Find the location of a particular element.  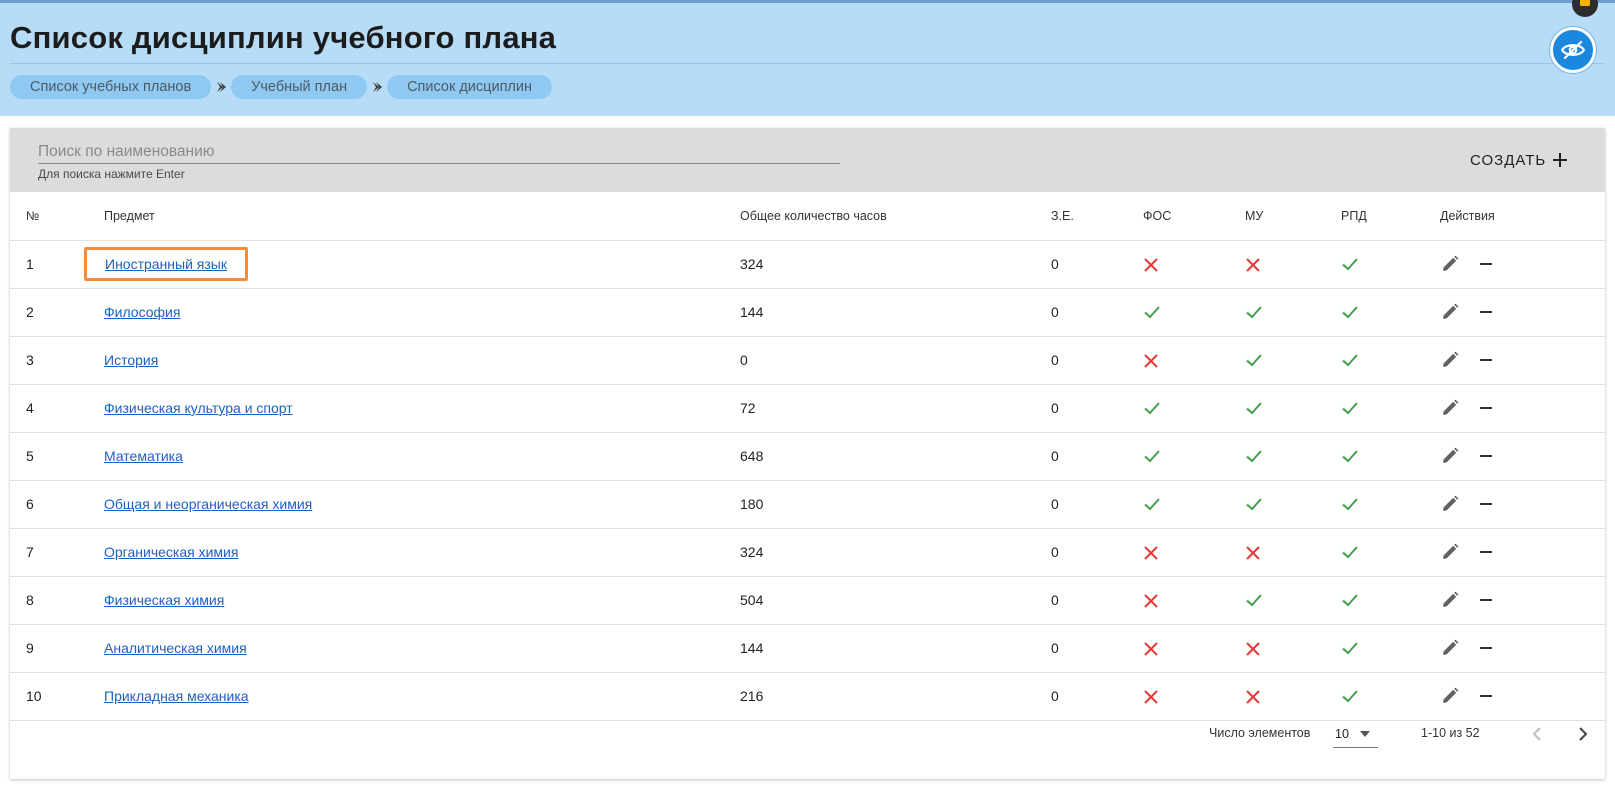

table-row: 7 Органическая химия 324 0 is located at coordinates (807, 552).